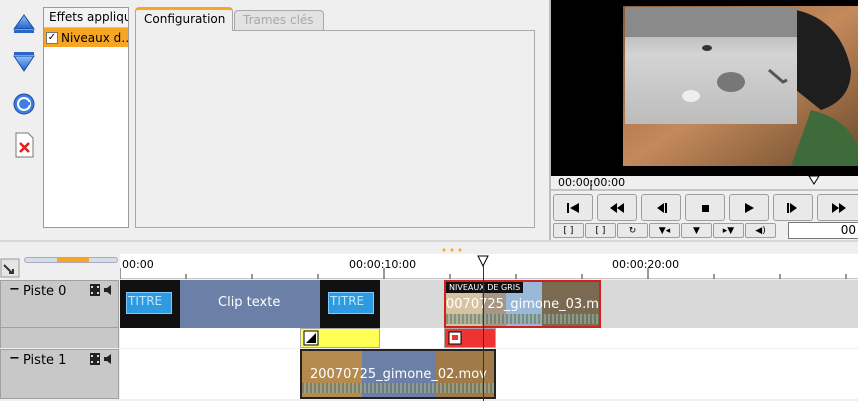 The height and width of the screenshot is (401, 858). I want to click on stop-button, so click(705, 207).